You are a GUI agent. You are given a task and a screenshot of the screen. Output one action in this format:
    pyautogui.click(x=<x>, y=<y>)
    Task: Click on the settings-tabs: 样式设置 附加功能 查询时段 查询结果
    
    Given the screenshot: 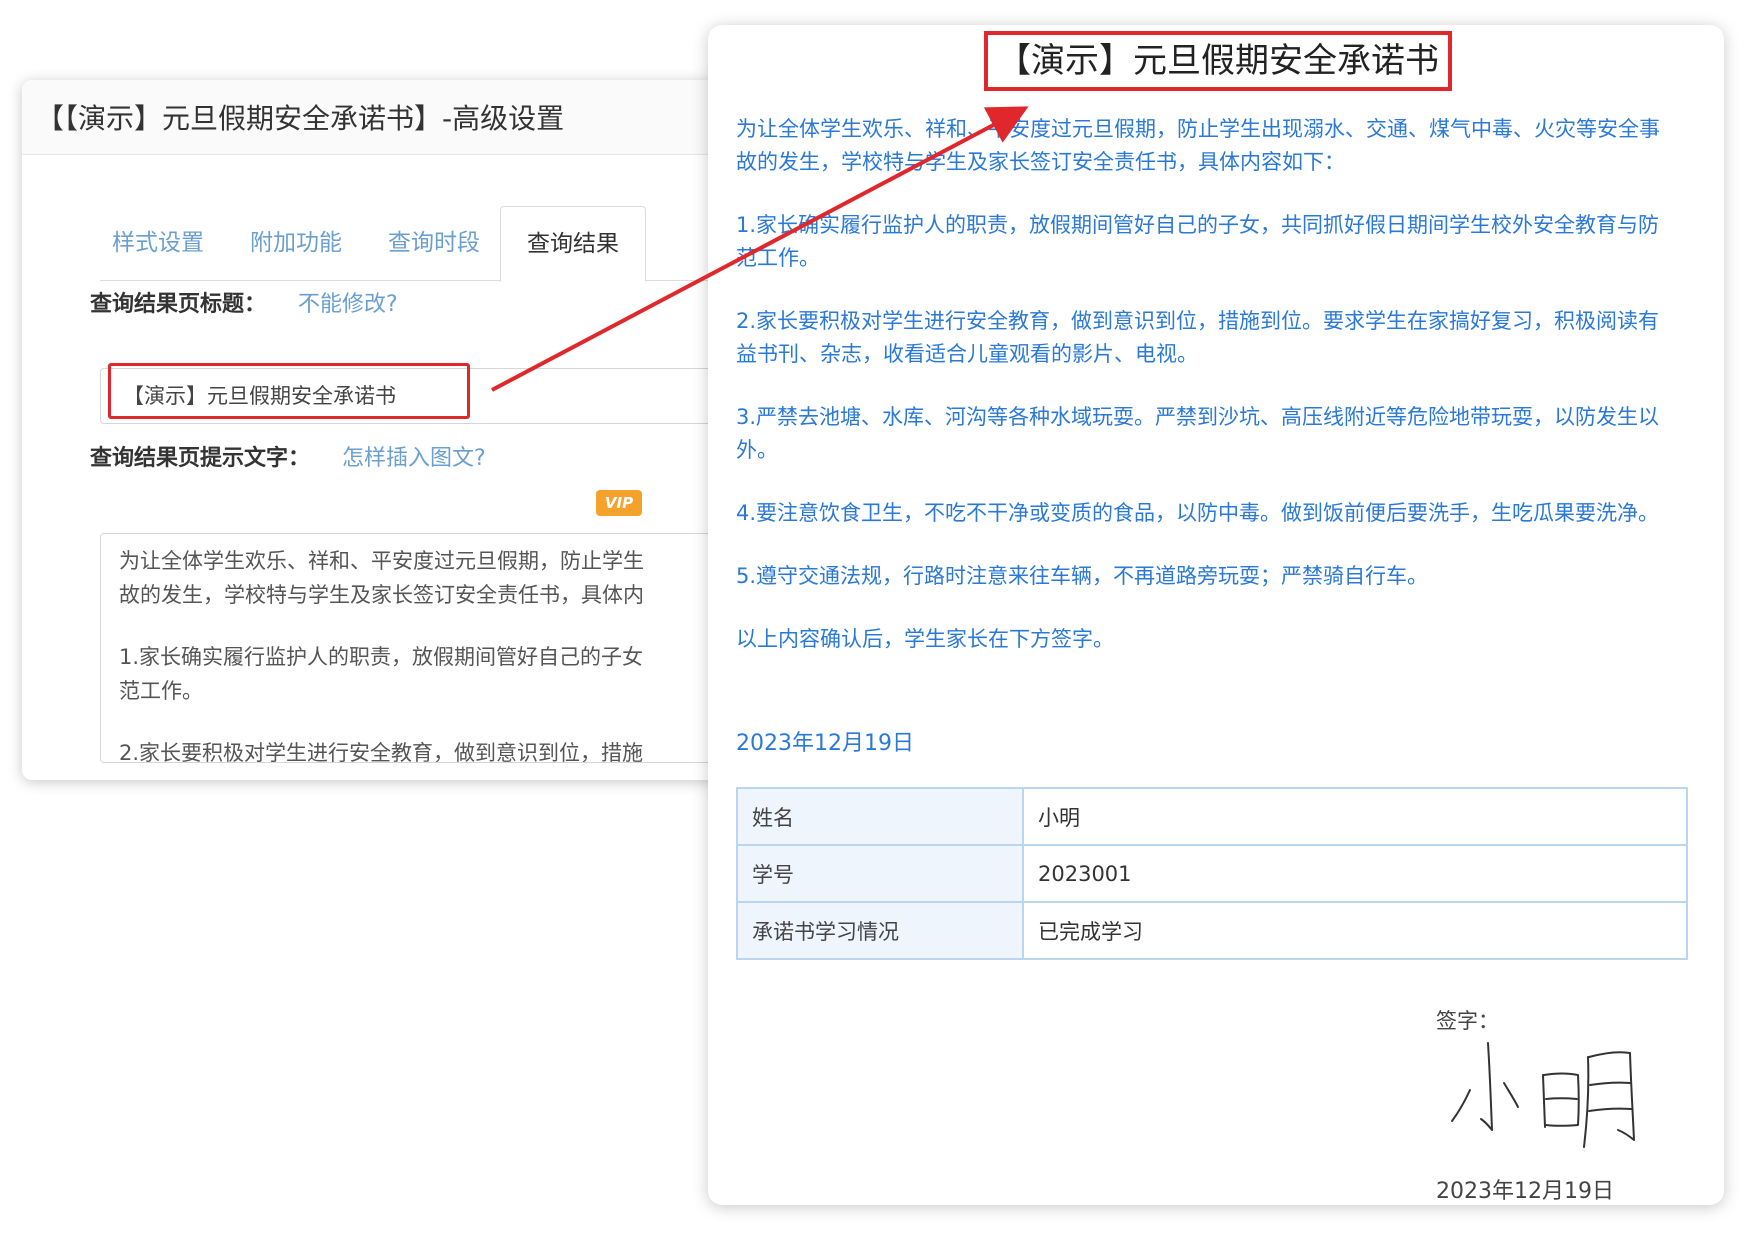 What is the action you would take?
    pyautogui.click(x=411, y=244)
    